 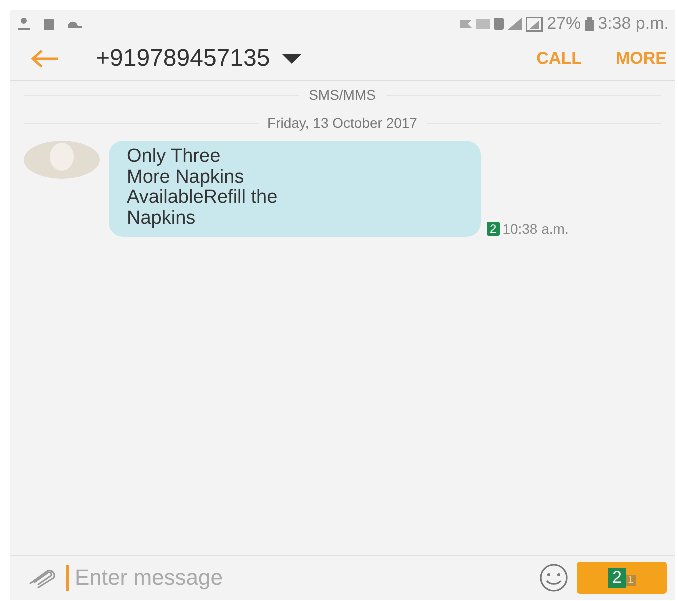 I want to click on message-time: 10:38 a.m., so click(x=535, y=229).